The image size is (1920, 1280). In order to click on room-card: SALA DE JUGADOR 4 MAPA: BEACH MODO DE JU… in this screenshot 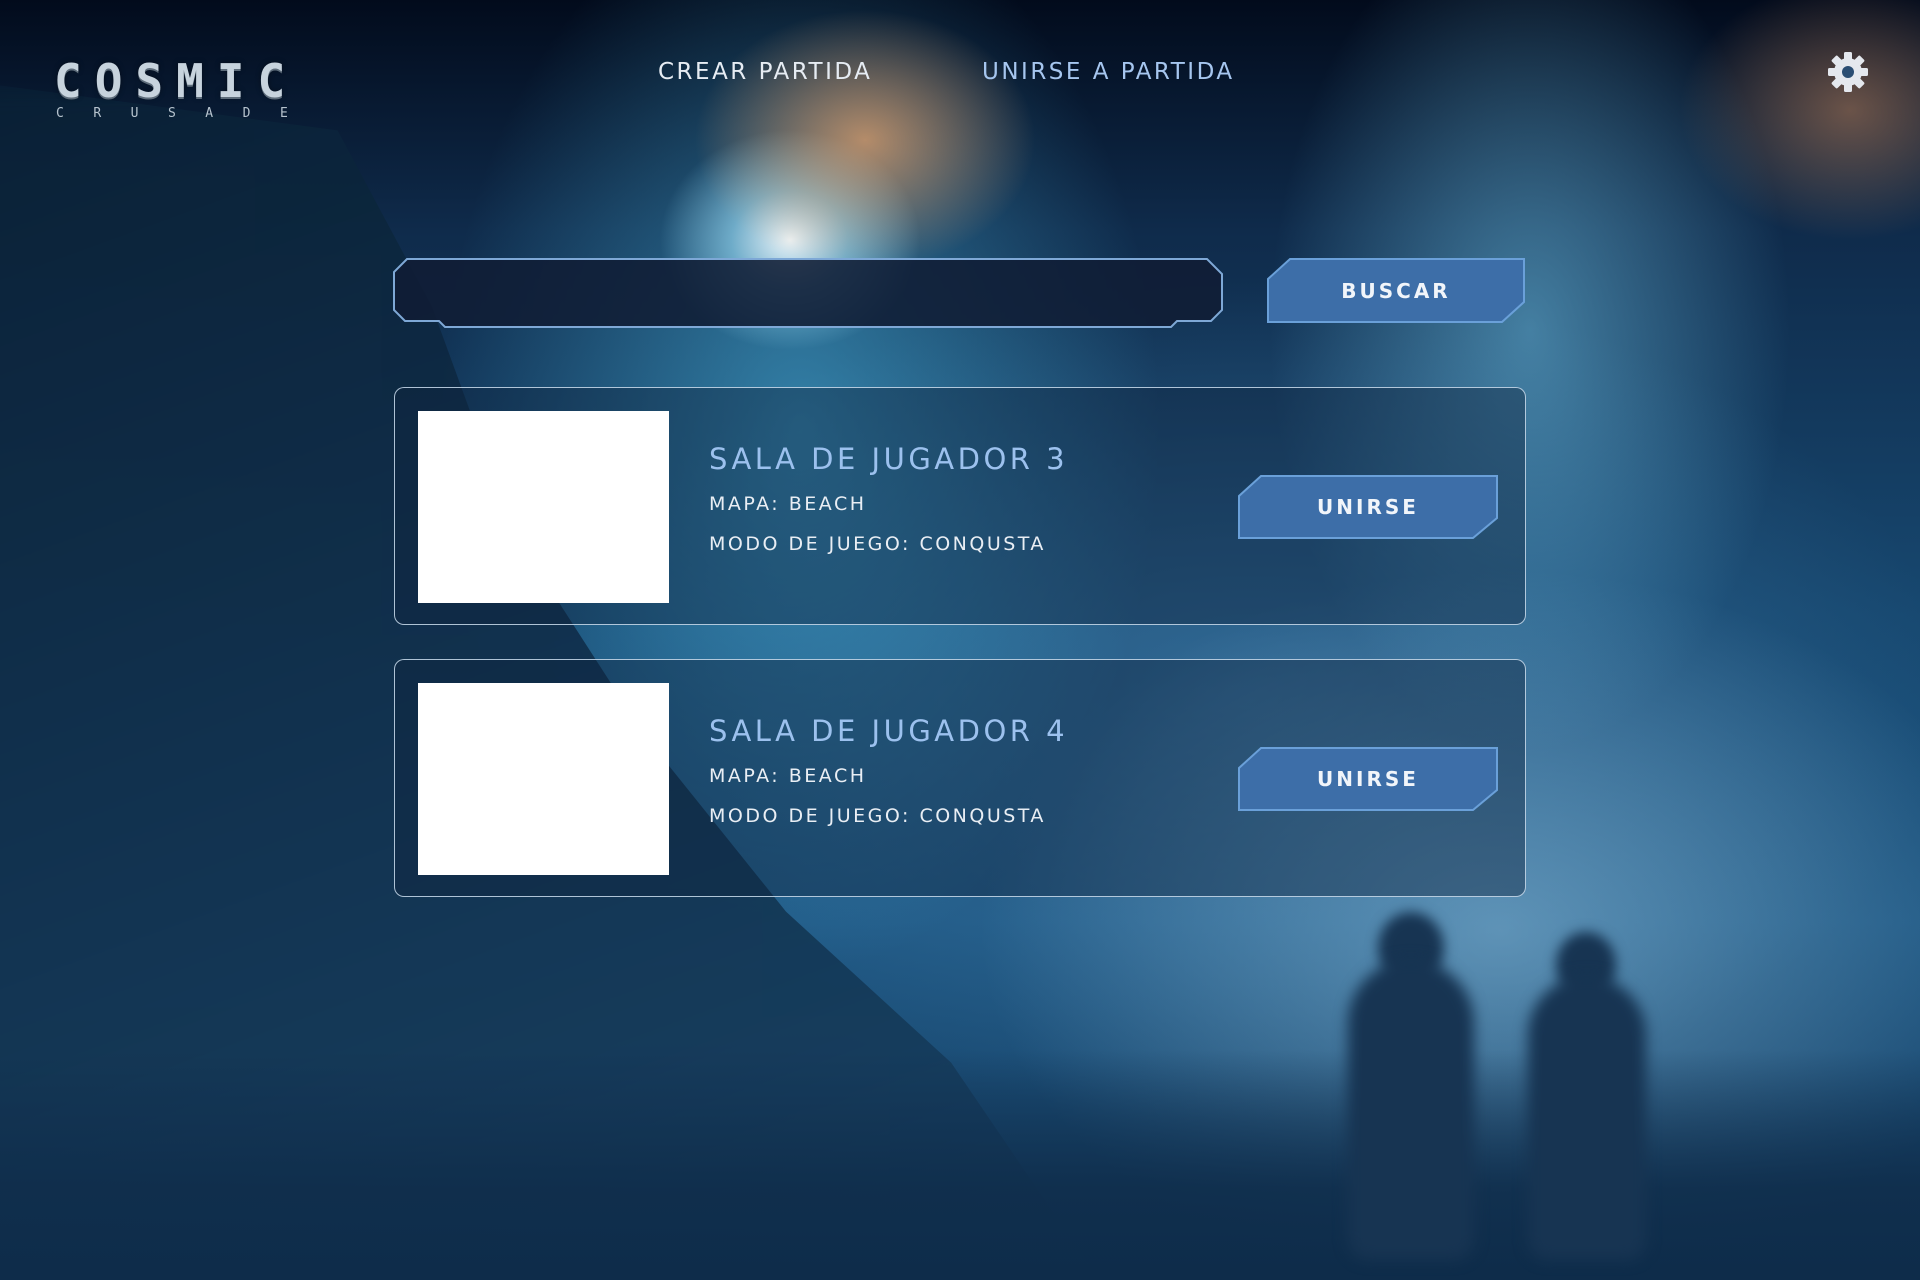, I will do `click(960, 778)`.